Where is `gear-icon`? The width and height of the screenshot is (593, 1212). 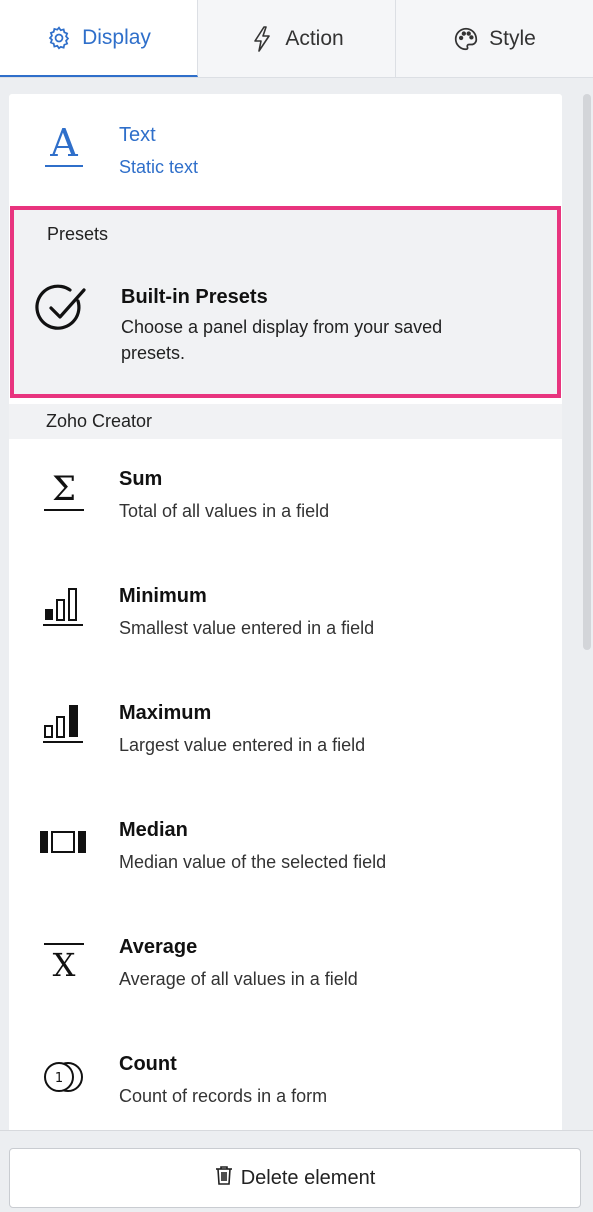 gear-icon is located at coordinates (59, 38).